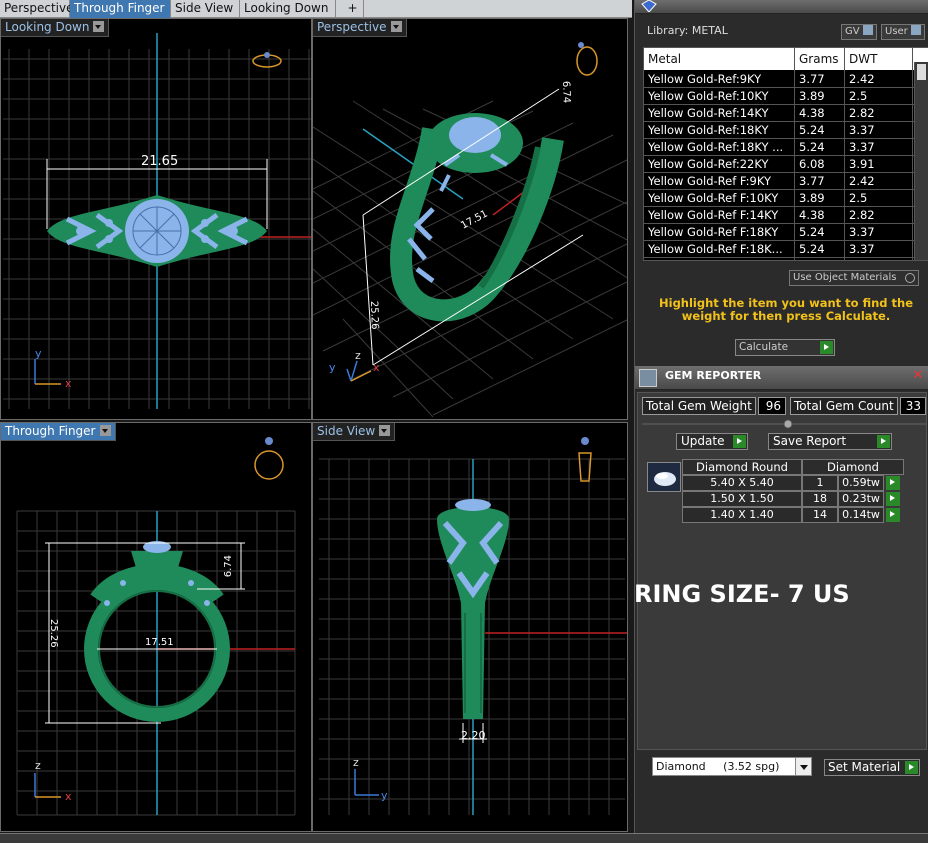  I want to click on metal-name-cell: Yellow Gold-Ref:22KY, so click(708, 164).